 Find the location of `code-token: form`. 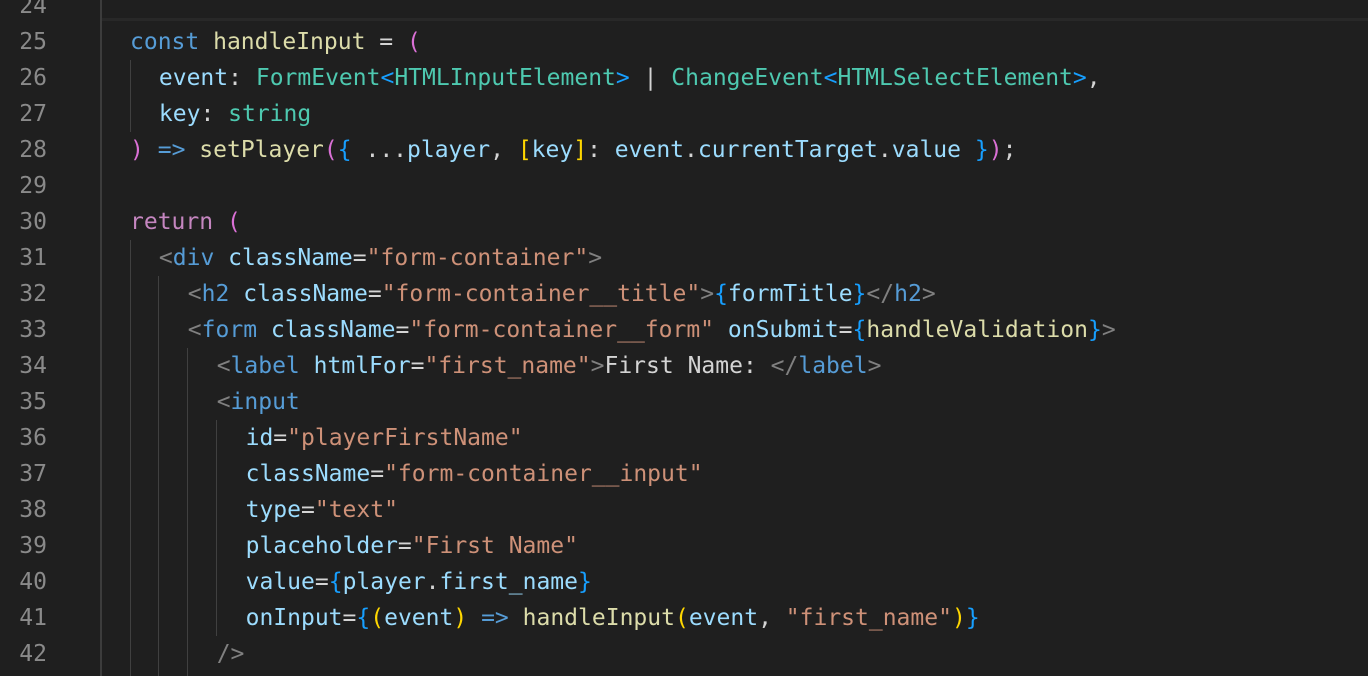

code-token: form is located at coordinates (229, 330).